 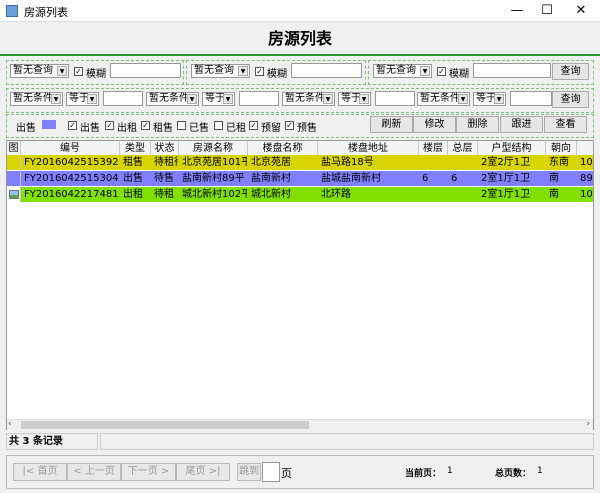 I want to click on table-cell: 101, so click(x=586, y=162).